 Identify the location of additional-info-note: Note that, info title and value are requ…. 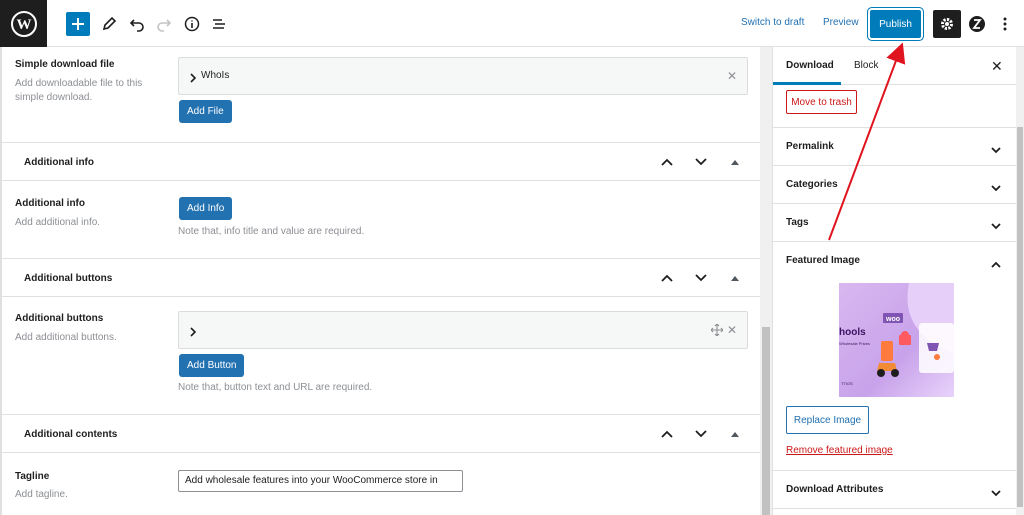
(271, 231).